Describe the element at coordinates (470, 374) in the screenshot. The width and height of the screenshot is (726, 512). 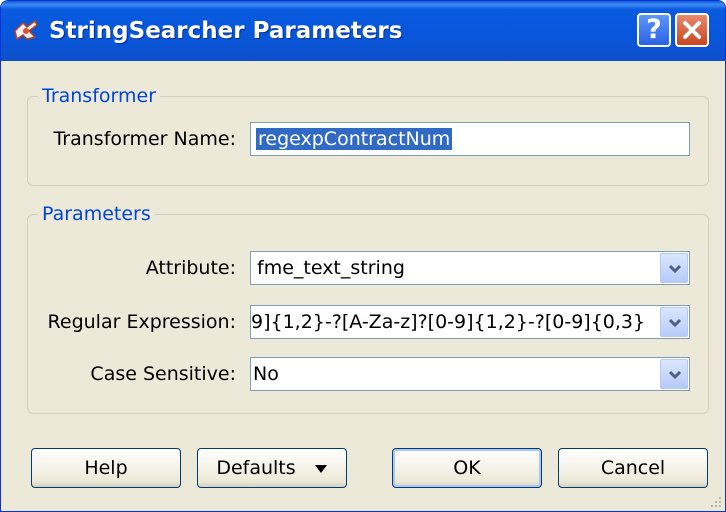
I see `case-sensitive-select: No` at that location.